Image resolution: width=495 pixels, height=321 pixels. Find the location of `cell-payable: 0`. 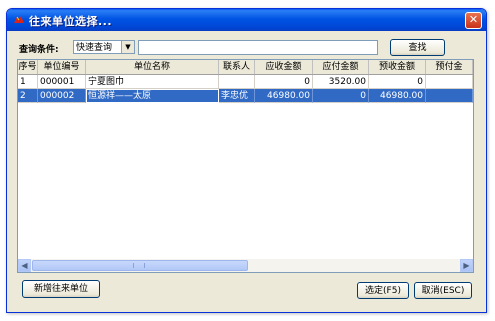

cell-payable: 0 is located at coordinates (341, 96).